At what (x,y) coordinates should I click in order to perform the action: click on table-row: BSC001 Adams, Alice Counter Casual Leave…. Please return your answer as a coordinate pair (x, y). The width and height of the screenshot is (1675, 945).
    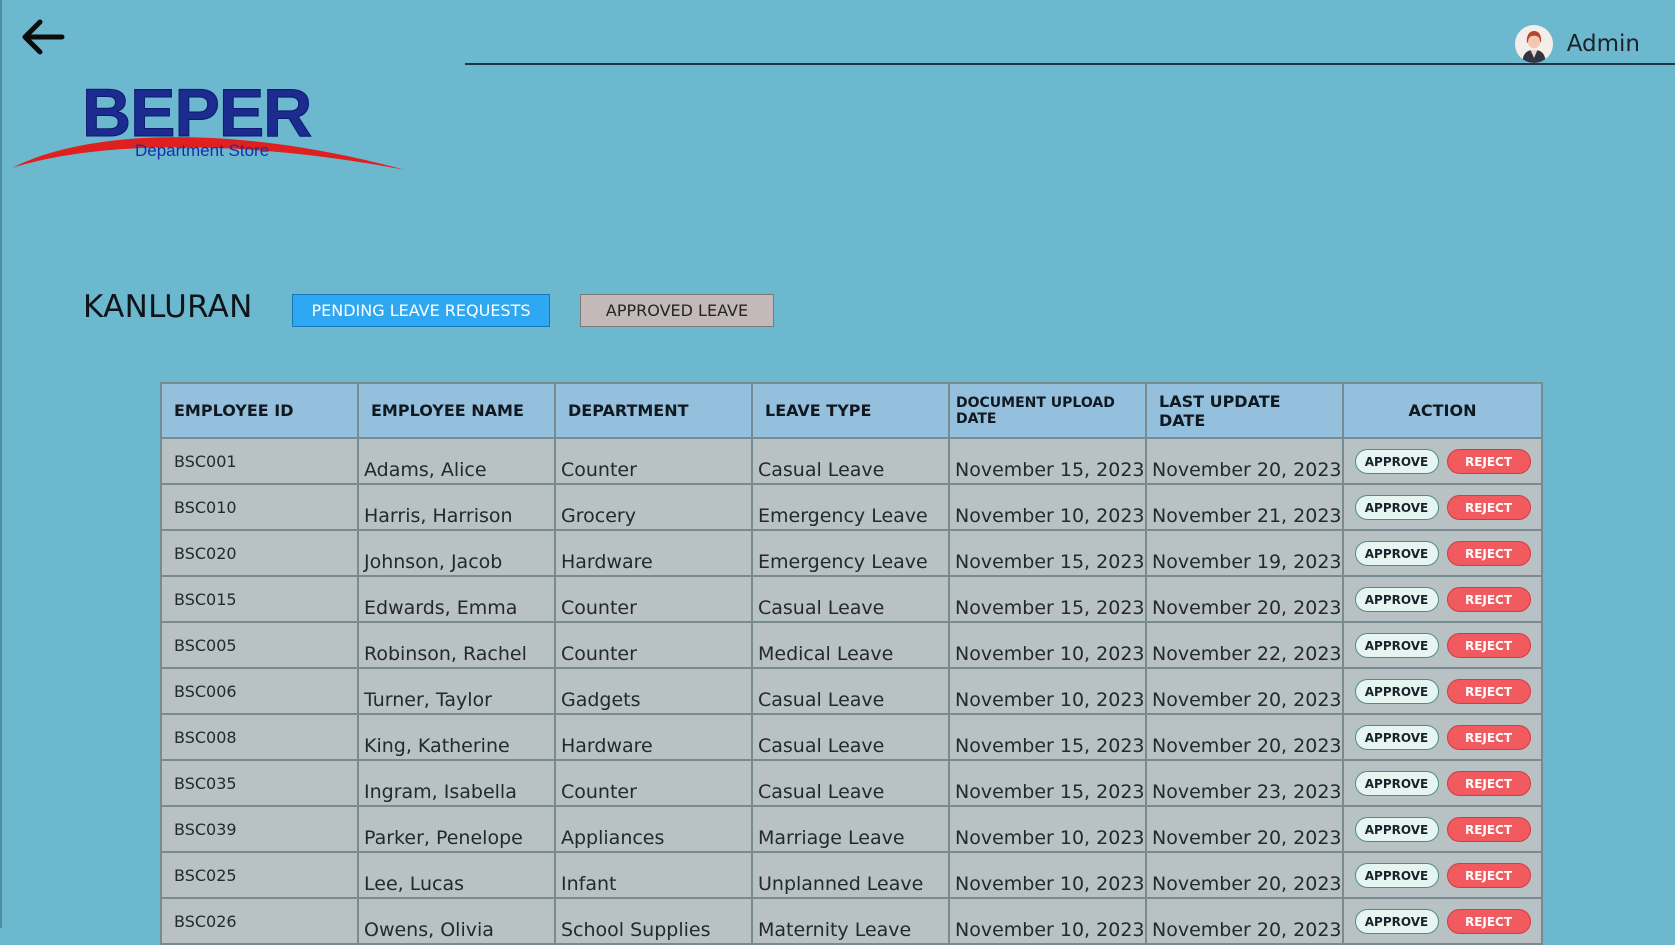
    Looking at the image, I should click on (851, 461).